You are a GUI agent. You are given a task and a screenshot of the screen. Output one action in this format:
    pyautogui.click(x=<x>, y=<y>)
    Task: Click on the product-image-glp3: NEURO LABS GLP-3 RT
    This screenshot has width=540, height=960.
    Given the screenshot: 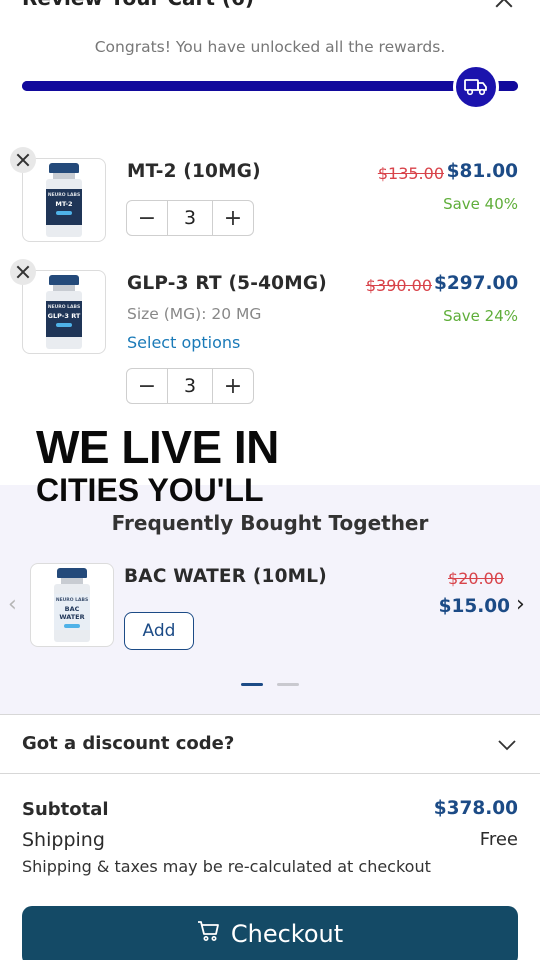 What is the action you would take?
    pyautogui.click(x=64, y=312)
    